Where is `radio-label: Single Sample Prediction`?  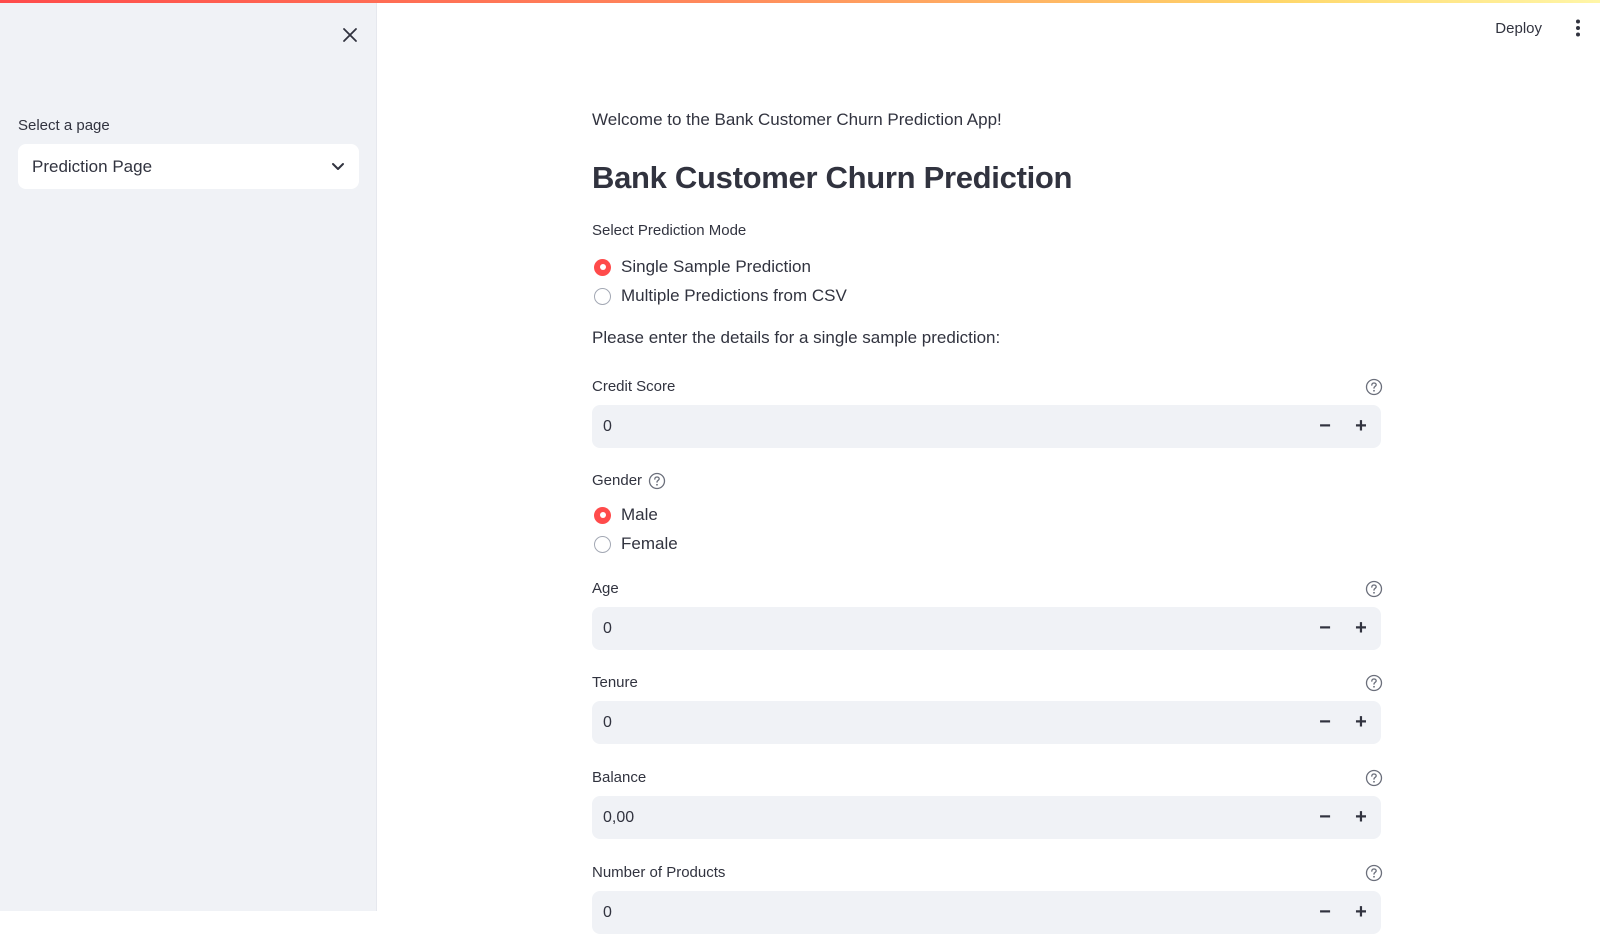
radio-label: Single Sample Prediction is located at coordinates (716, 266).